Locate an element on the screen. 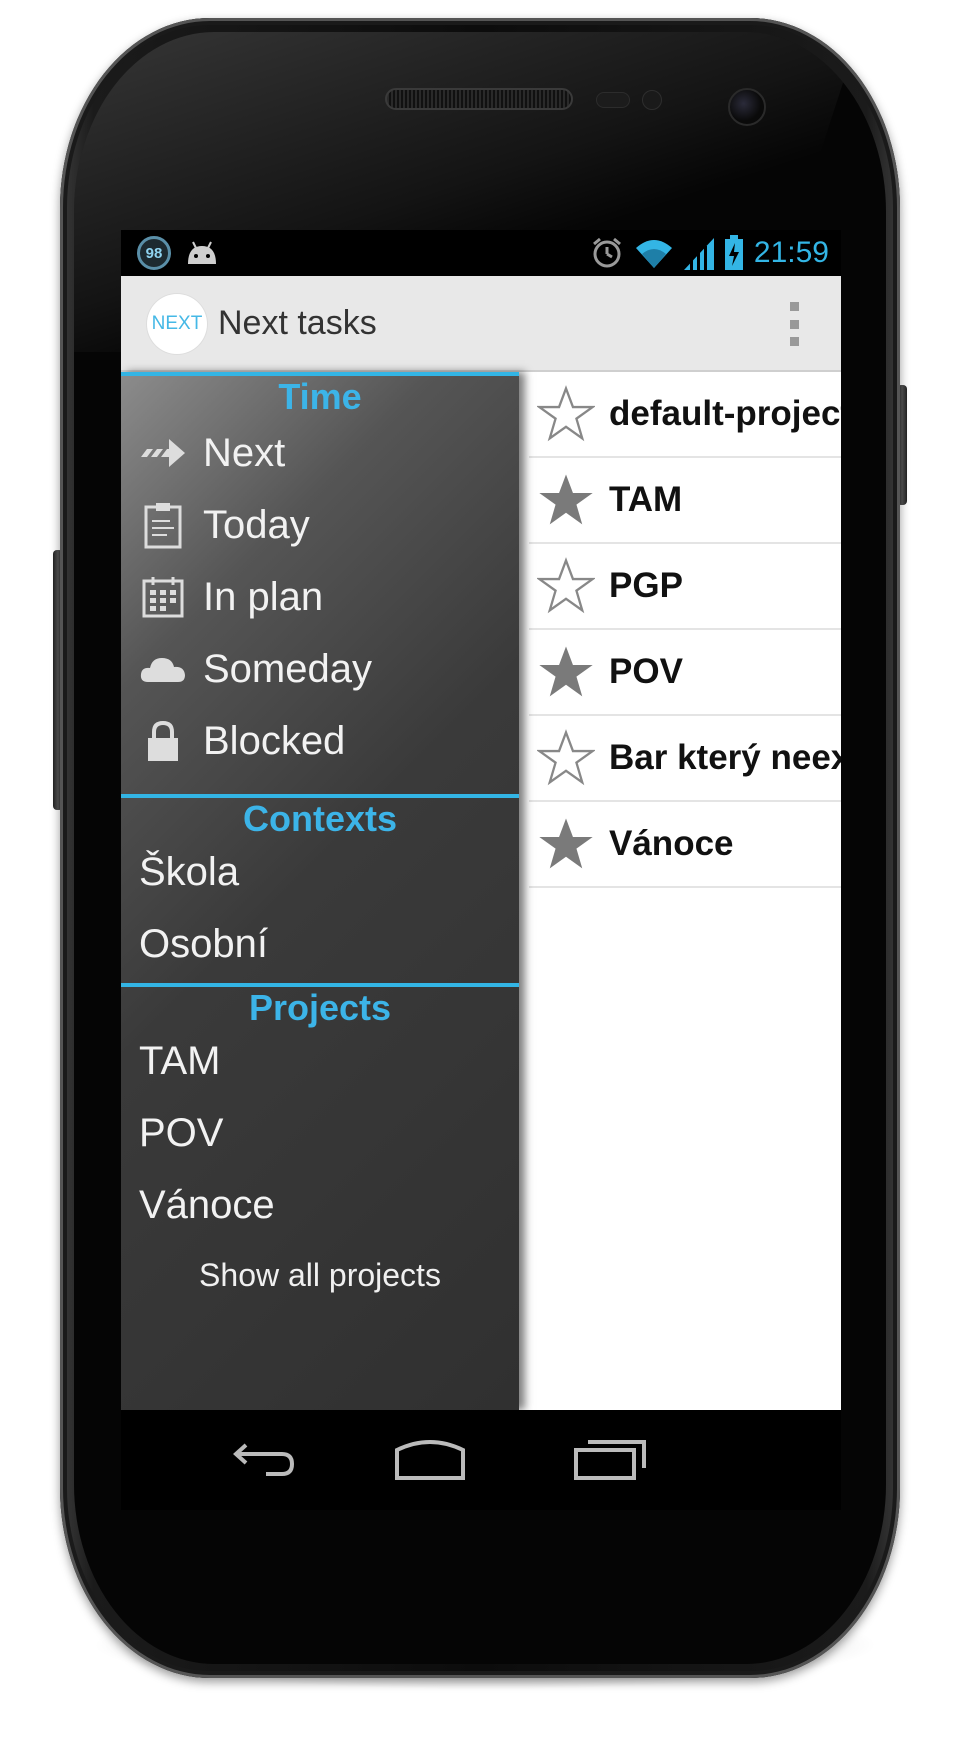  lock-icon is located at coordinates (163, 741).